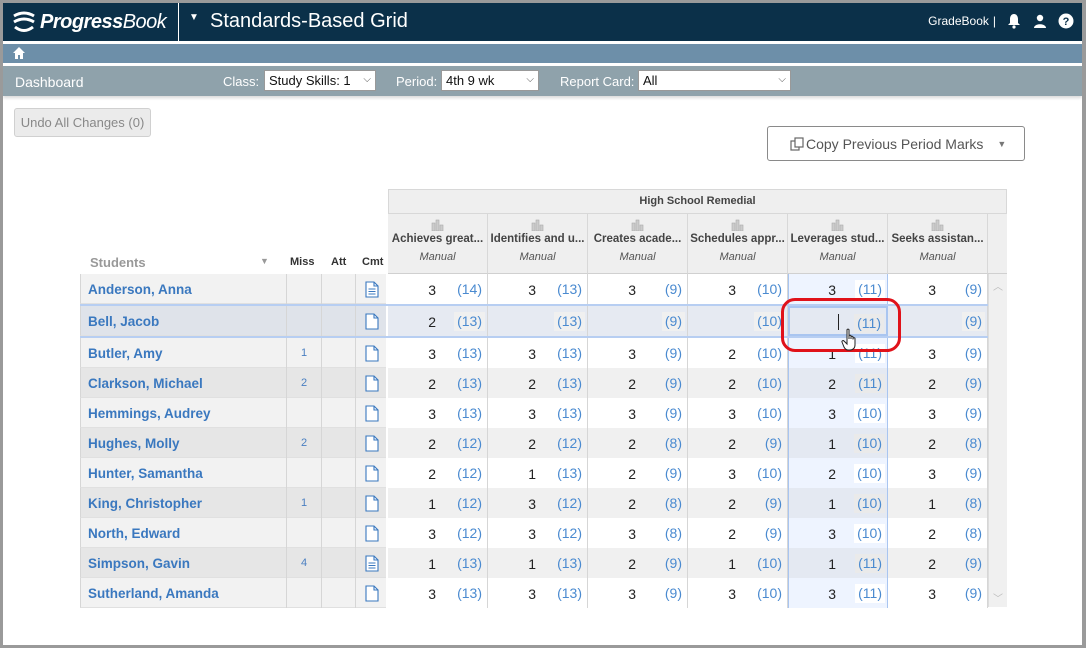 Image resolution: width=1086 pixels, height=648 pixels. I want to click on student-name-link: Hughes, Molly, so click(134, 443).